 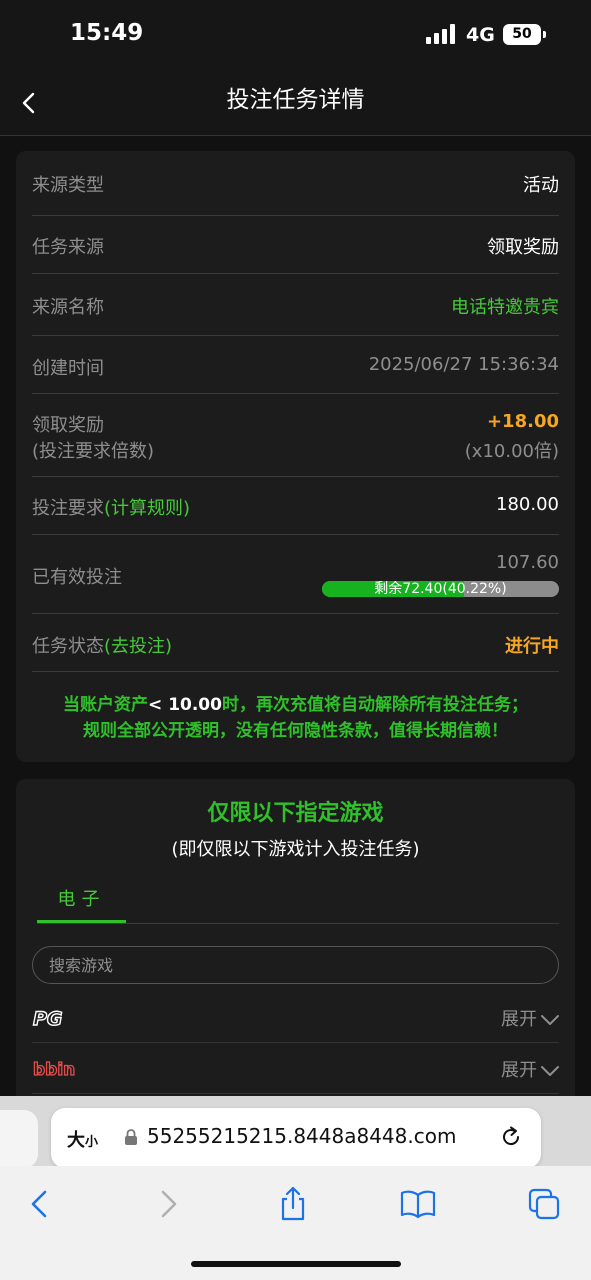 I want to click on notice-line-2: 规则全部公开透明，没有任何隐性条款，值得长期信赖！, so click(x=295, y=731).